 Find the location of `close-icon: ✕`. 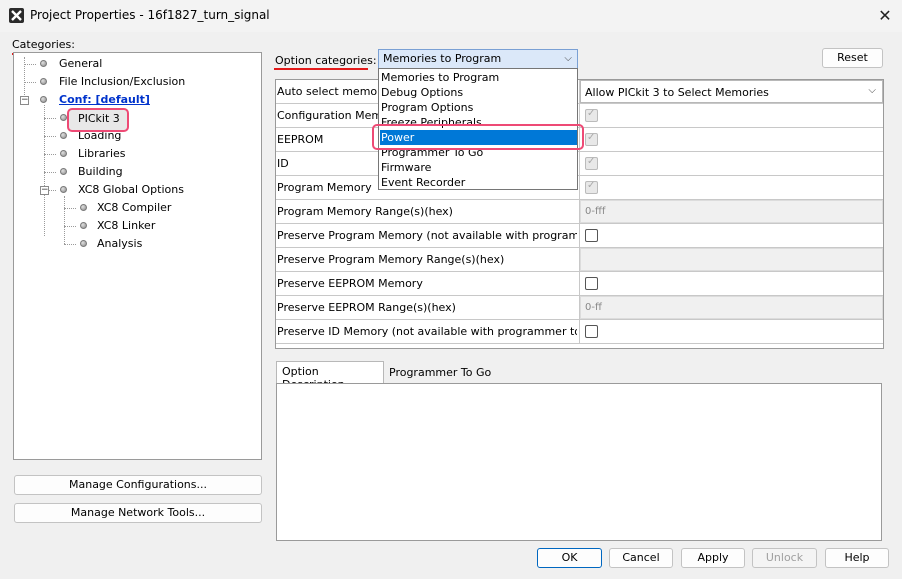

close-icon: ✕ is located at coordinates (885, 16).